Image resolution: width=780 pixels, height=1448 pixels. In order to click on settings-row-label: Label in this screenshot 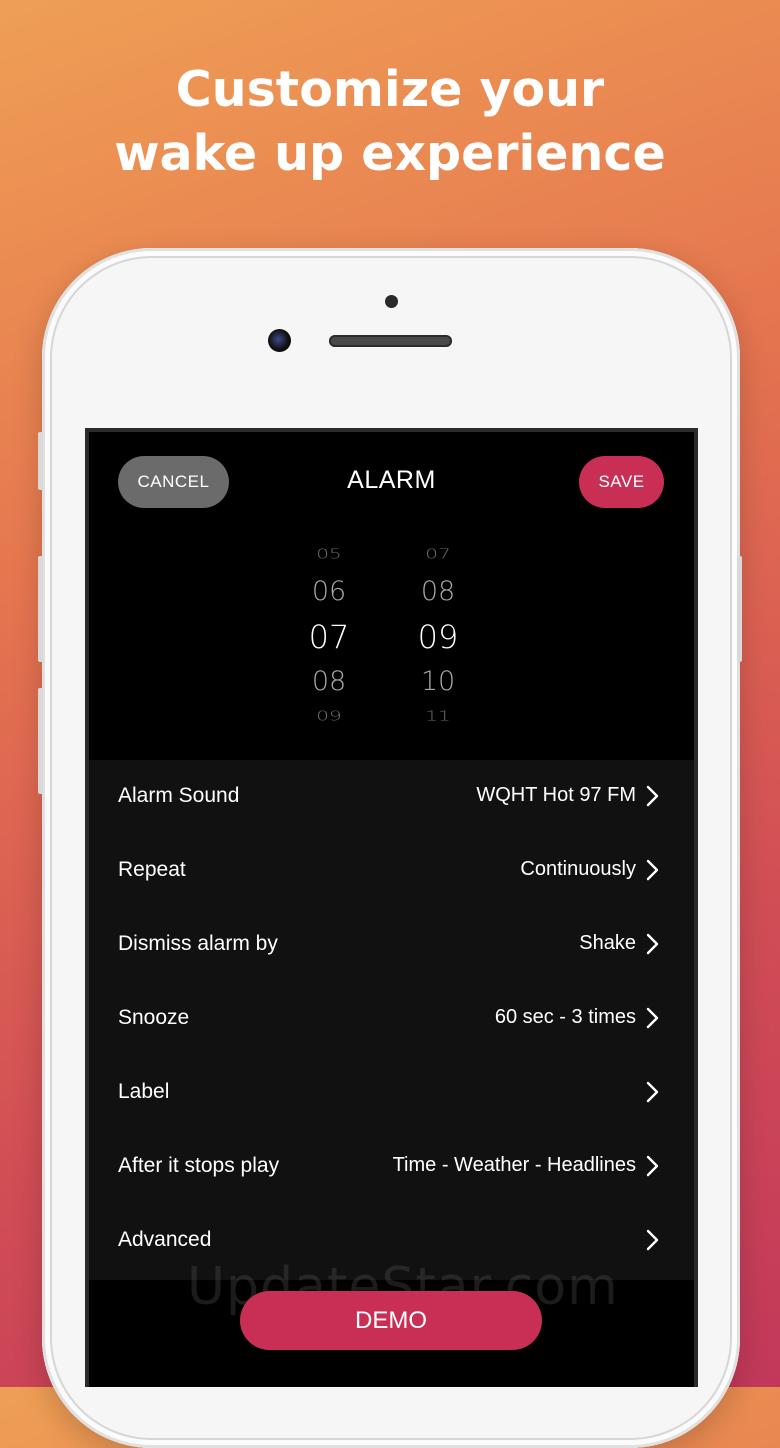, I will do `click(391, 1093)`.